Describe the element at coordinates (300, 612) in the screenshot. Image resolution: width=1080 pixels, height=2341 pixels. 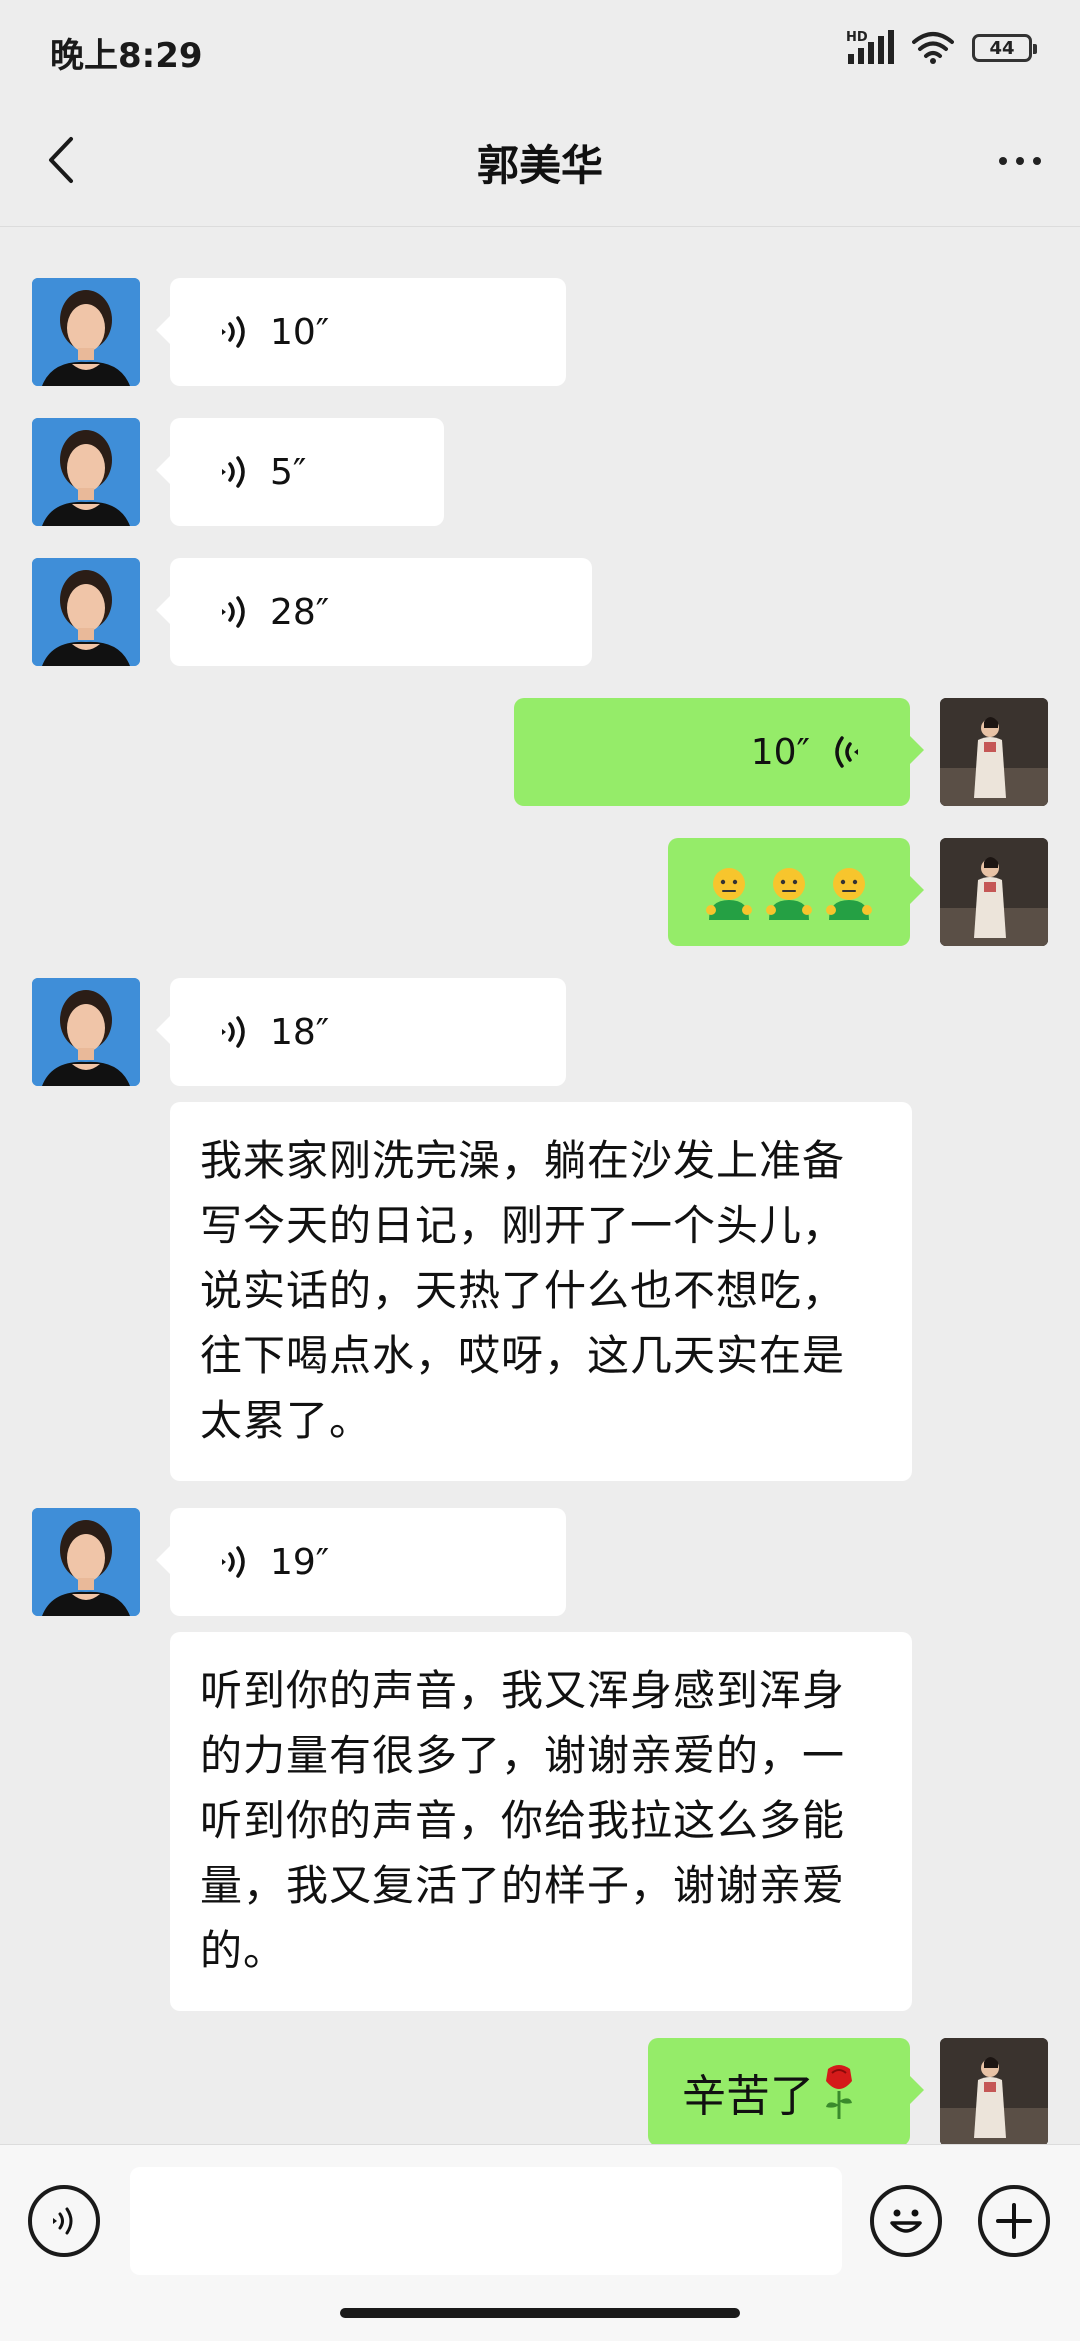
I see `voice-duration: 28″` at that location.